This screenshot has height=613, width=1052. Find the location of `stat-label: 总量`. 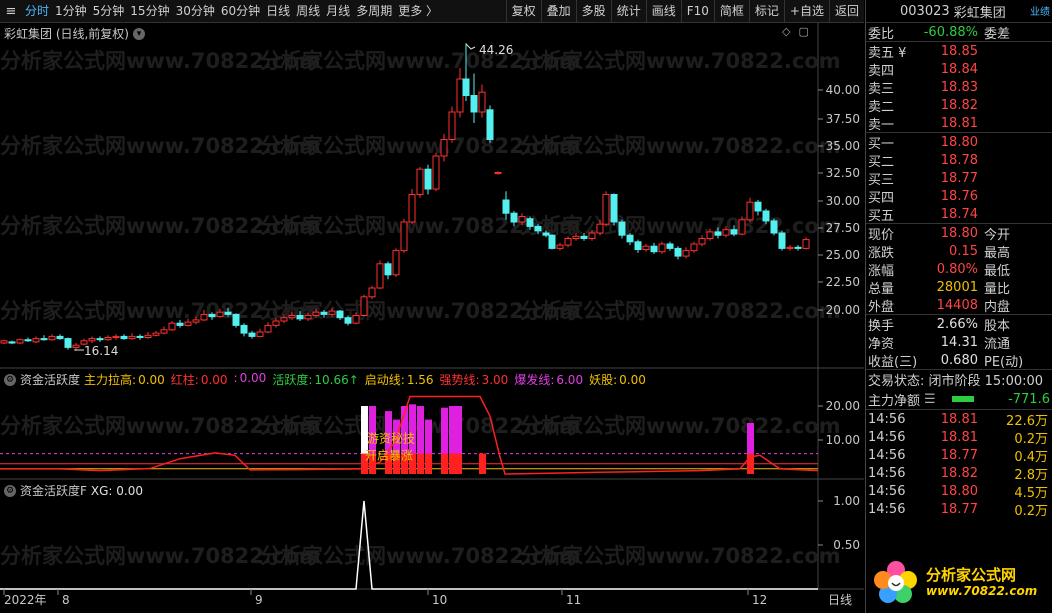

stat-label: 总量 is located at coordinates (881, 289).